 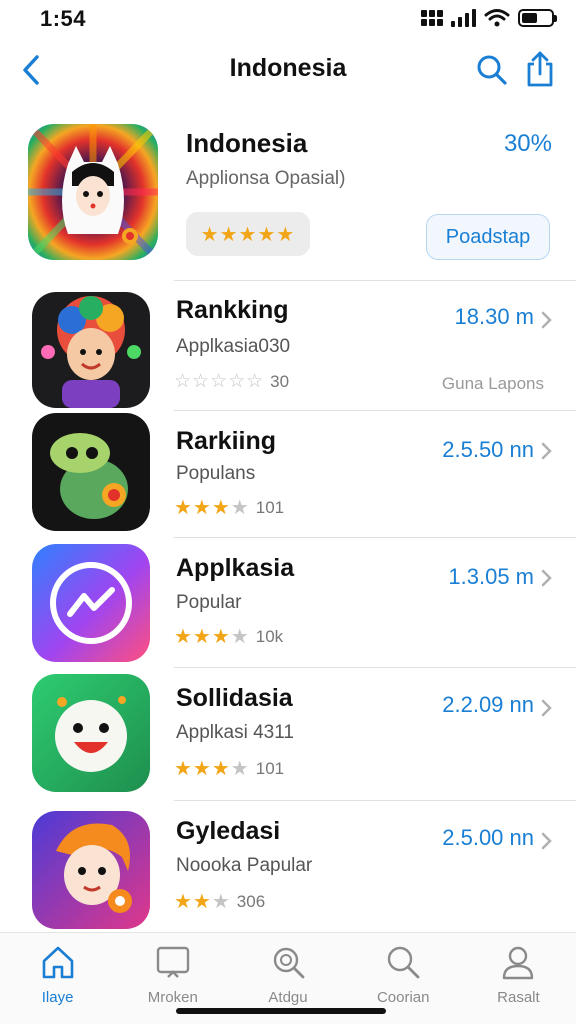 What do you see at coordinates (288, 997) in the screenshot?
I see `tab-label: Atdgu` at bounding box center [288, 997].